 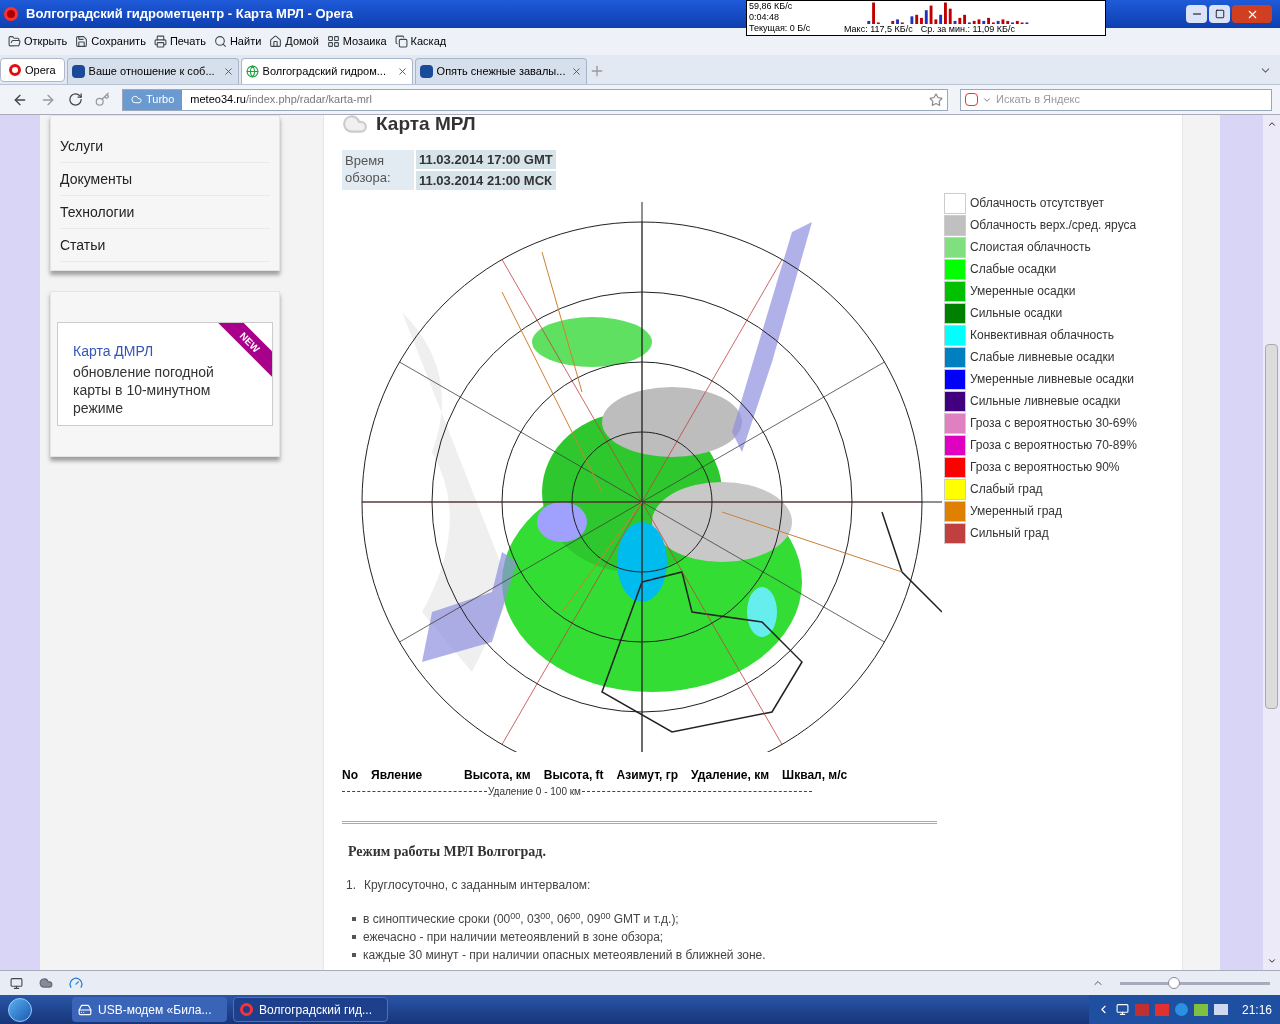 What do you see at coordinates (82, 41) in the screenshot?
I see `save-icon` at bounding box center [82, 41].